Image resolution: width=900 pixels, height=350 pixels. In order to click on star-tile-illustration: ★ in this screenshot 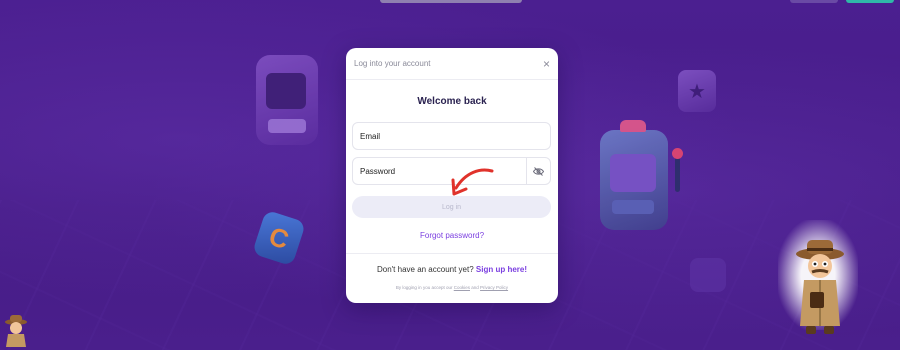, I will do `click(697, 91)`.